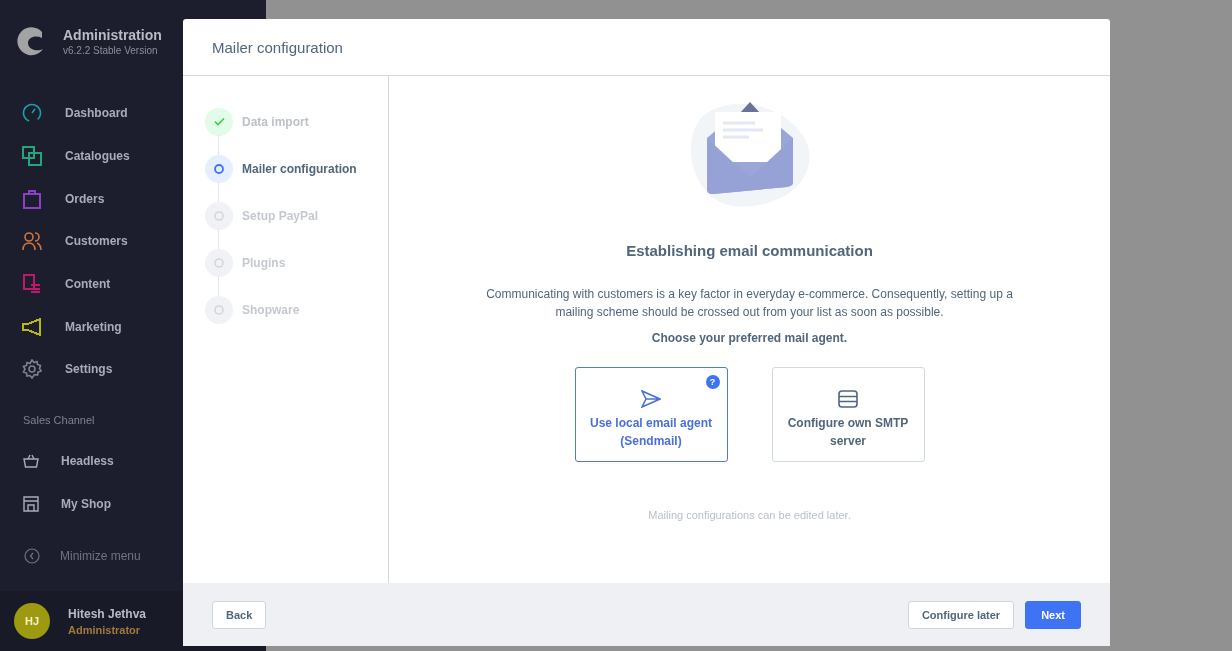 The height and width of the screenshot is (651, 1232). What do you see at coordinates (56, 199) in the screenshot?
I see `nav-item: Orders` at bounding box center [56, 199].